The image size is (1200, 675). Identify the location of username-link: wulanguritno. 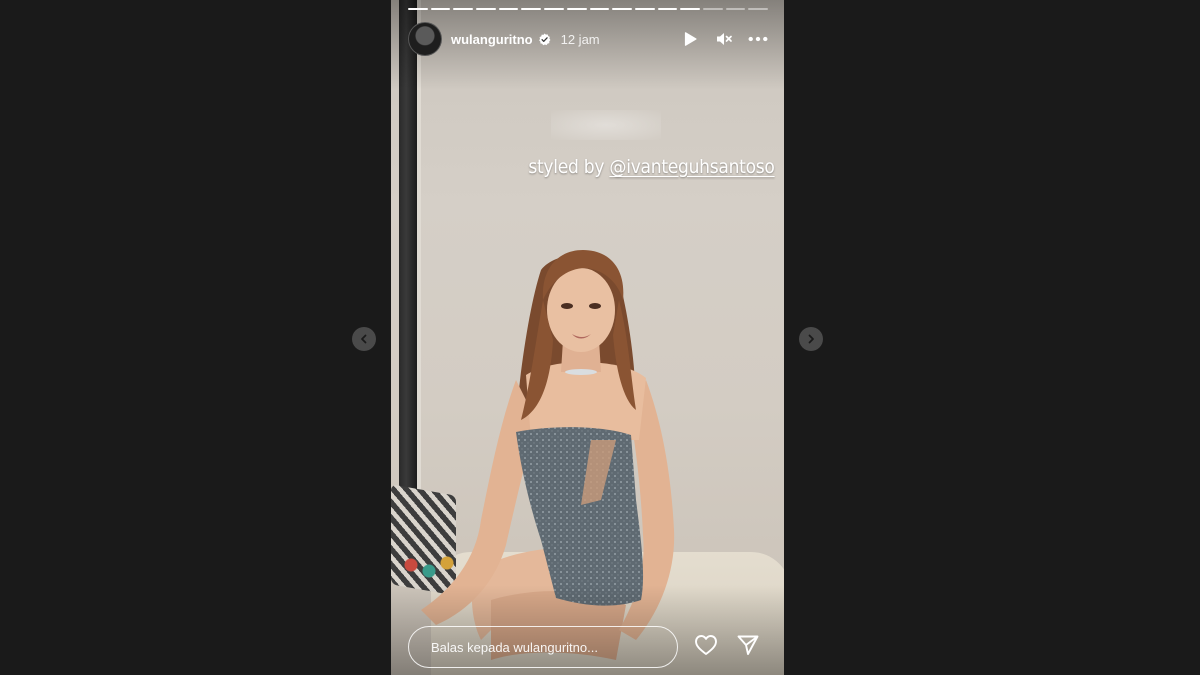
(492, 39).